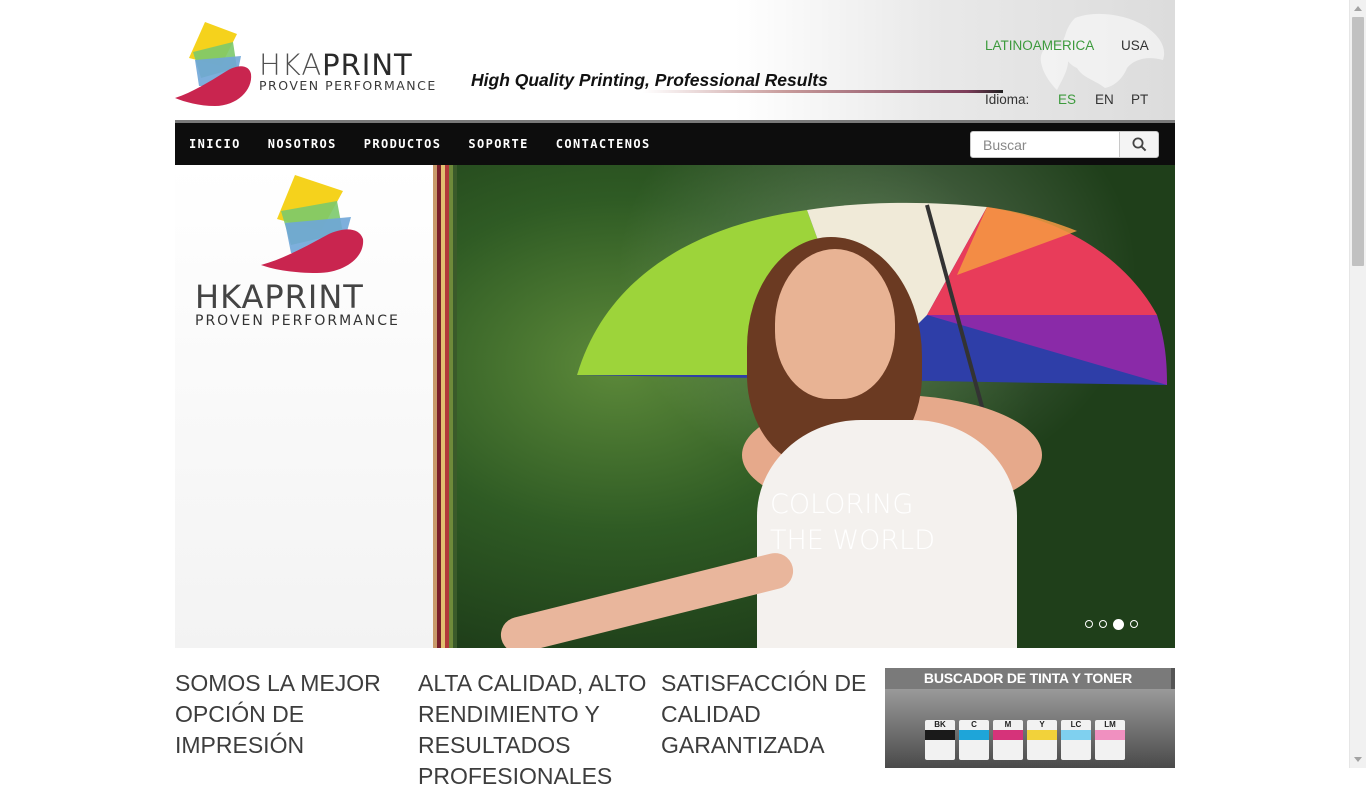 The height and width of the screenshot is (792, 1366). Describe the element at coordinates (1358, 759) in the screenshot. I see `scroll-down-arrow-icon` at that location.